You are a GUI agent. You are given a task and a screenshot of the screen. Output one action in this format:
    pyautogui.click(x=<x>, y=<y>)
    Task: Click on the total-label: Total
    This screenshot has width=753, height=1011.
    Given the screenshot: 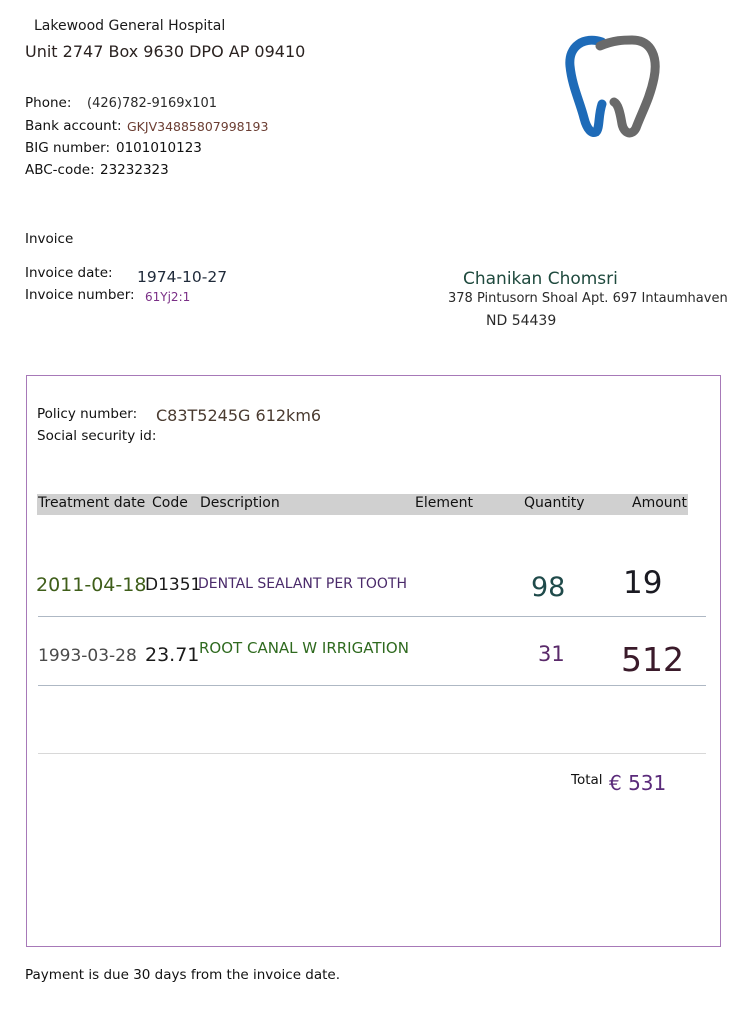 What is the action you would take?
    pyautogui.click(x=587, y=780)
    